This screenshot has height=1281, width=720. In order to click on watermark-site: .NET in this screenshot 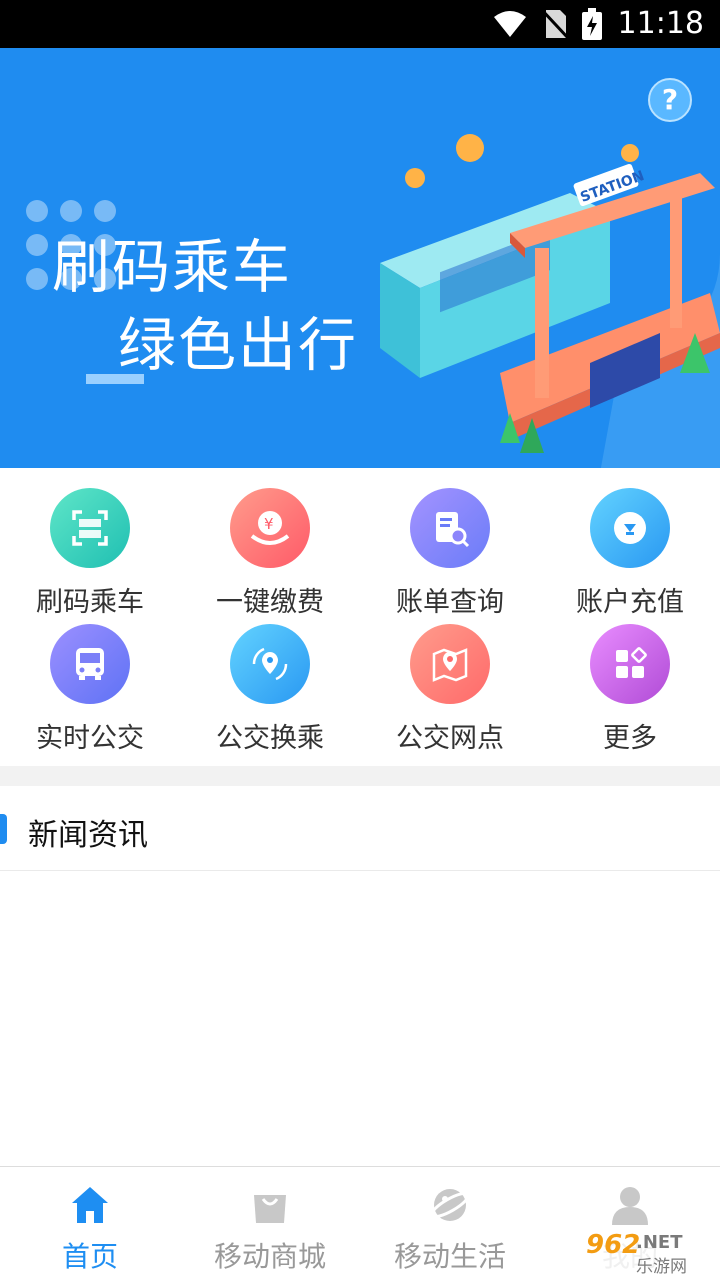, I will do `click(659, 1242)`.